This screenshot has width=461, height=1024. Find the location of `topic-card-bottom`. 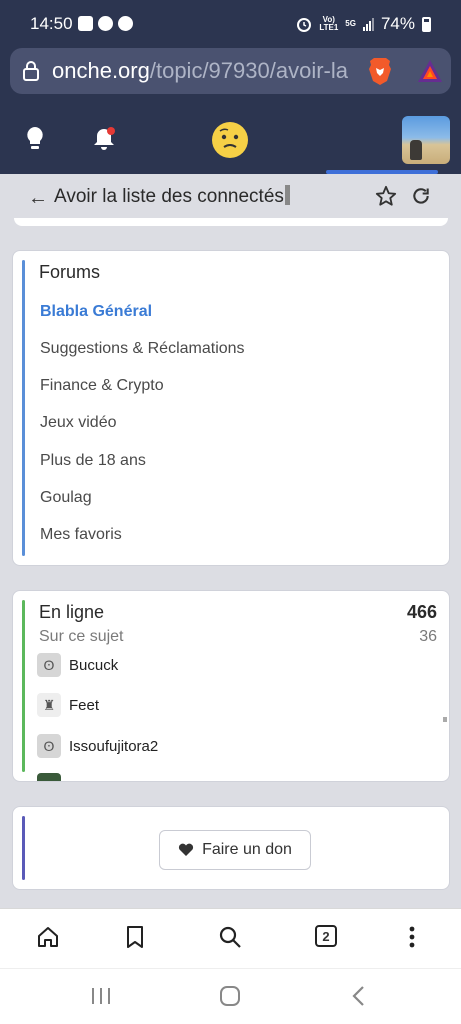

topic-card-bottom is located at coordinates (231, 222).